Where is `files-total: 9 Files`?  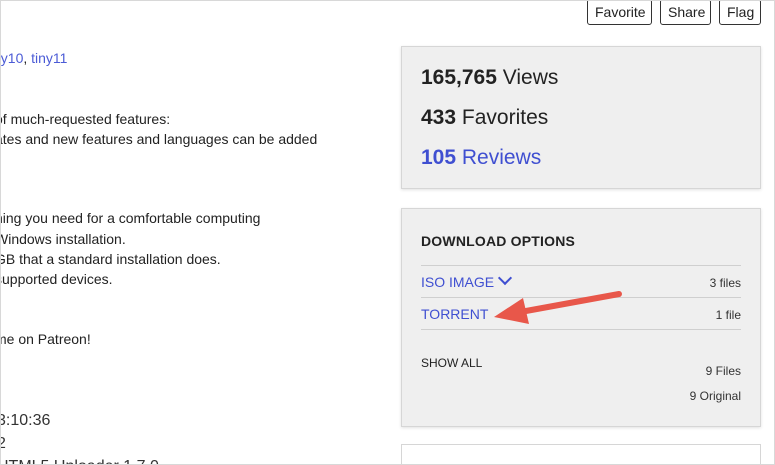
files-total: 9 Files is located at coordinates (723, 371).